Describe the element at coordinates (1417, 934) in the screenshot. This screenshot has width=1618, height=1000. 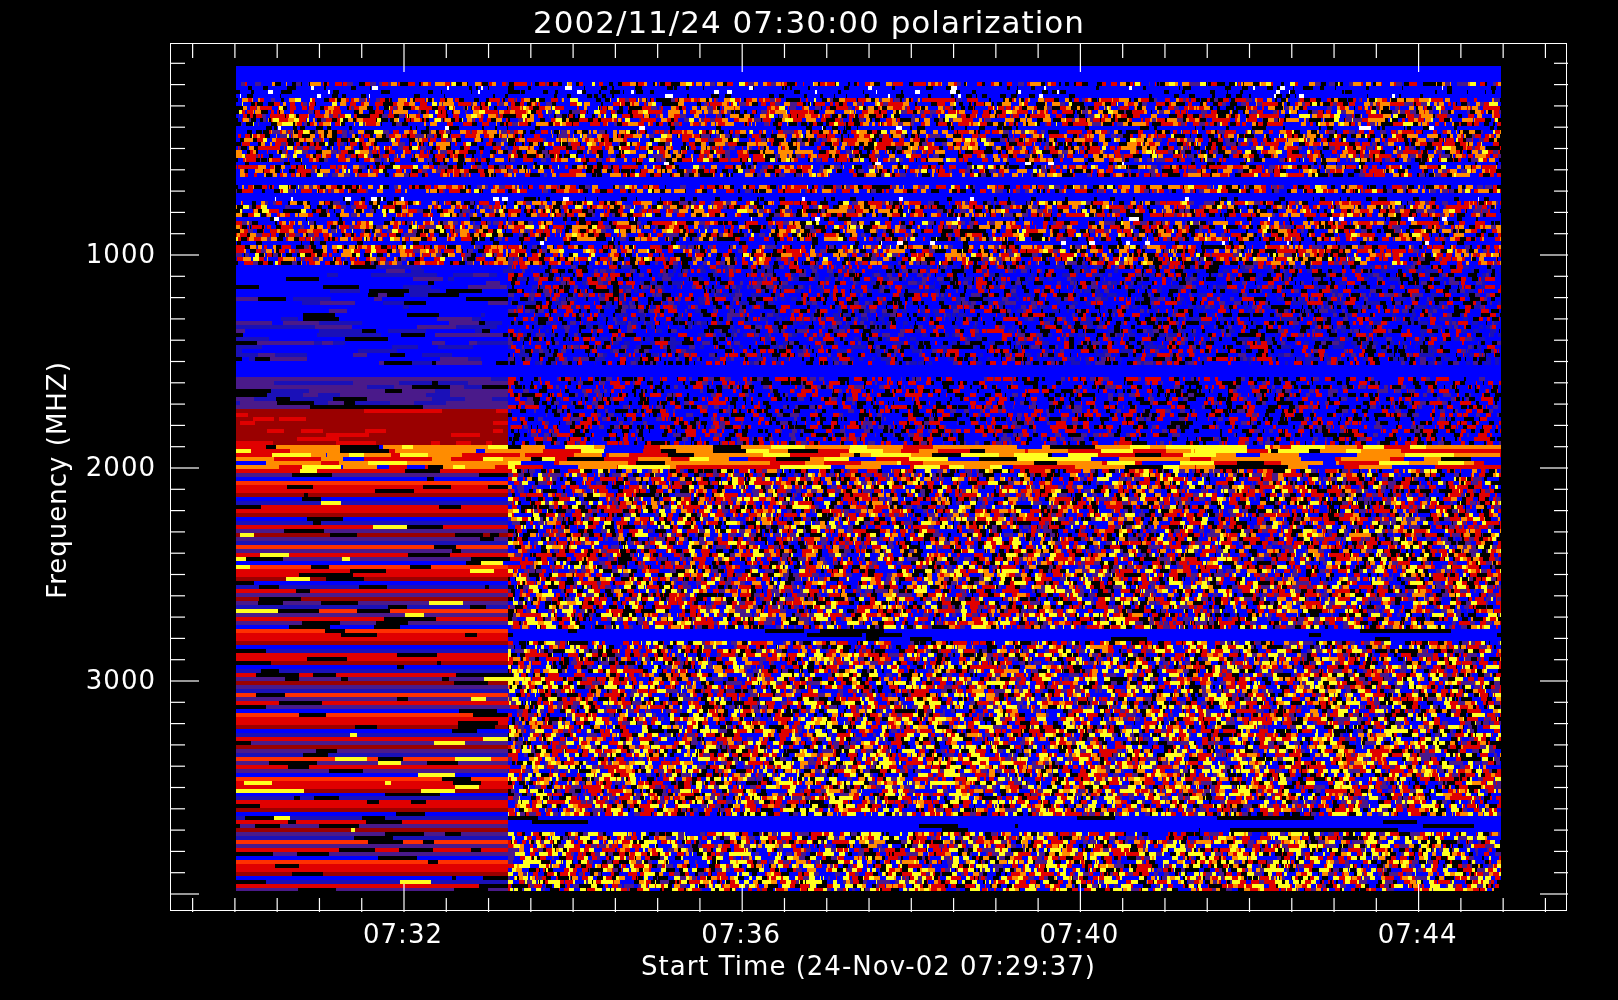
I see `x-tick-label: 07:44` at that location.